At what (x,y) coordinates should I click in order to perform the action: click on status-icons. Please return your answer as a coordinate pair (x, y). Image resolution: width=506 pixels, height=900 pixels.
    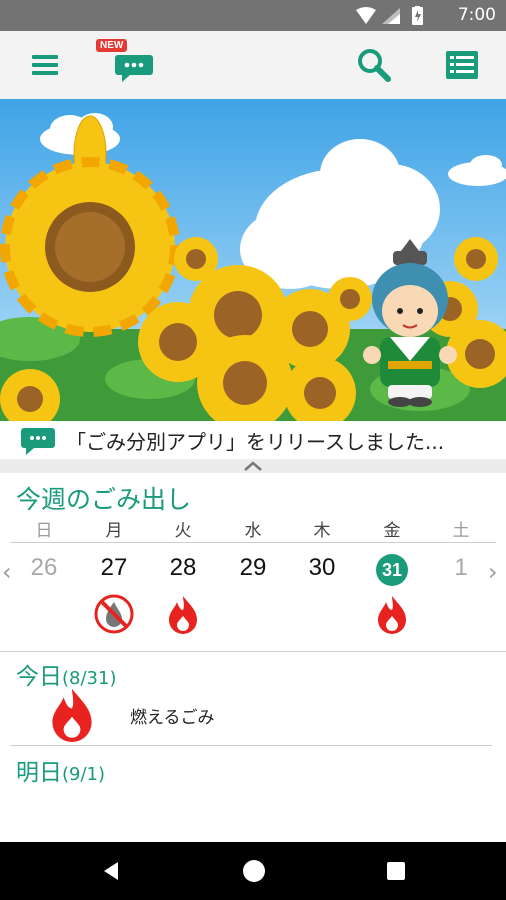
    Looking at the image, I should click on (389, 15).